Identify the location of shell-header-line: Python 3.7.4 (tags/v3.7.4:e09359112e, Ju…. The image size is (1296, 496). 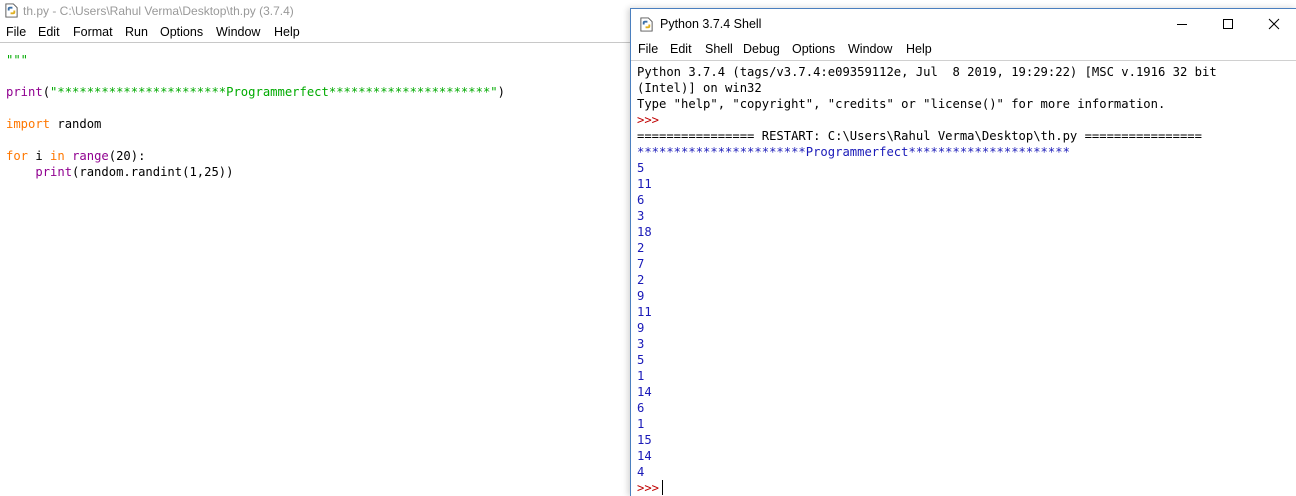
(927, 72).